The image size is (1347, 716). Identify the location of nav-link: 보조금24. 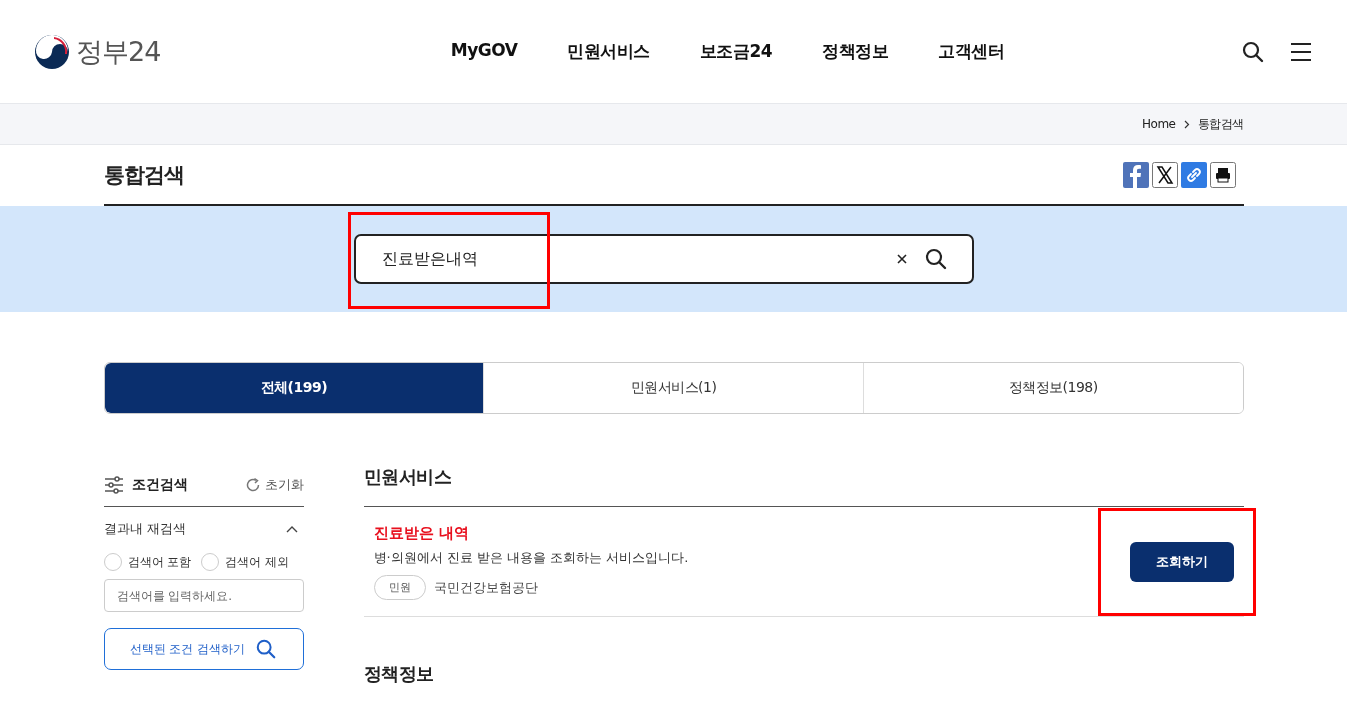
(736, 51).